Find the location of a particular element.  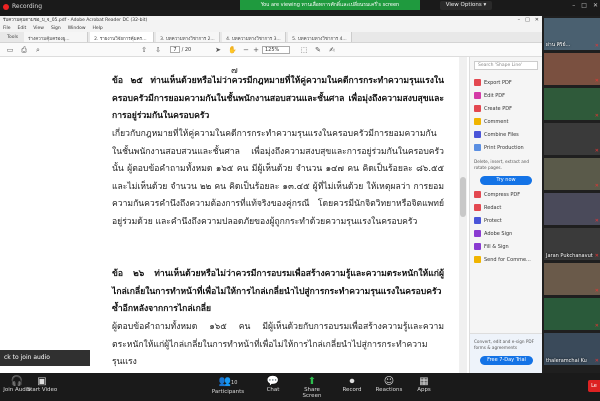

menu-window: Window is located at coordinates (77, 28).